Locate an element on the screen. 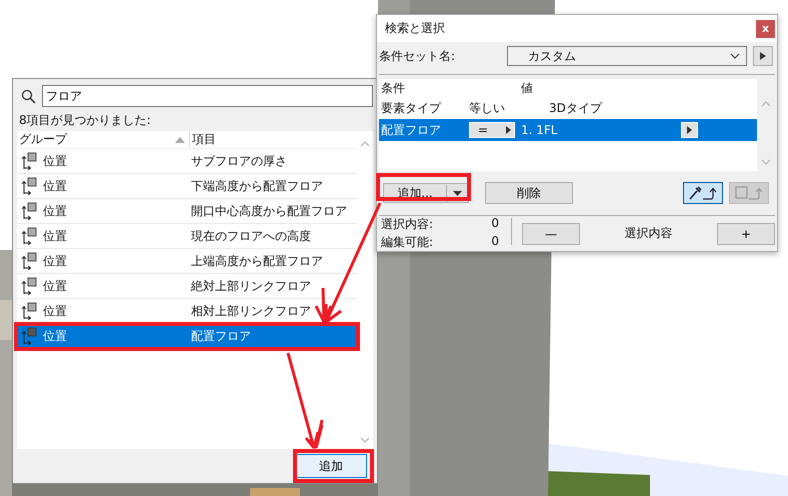  operator-cell-text: 等しい is located at coordinates (487, 108).